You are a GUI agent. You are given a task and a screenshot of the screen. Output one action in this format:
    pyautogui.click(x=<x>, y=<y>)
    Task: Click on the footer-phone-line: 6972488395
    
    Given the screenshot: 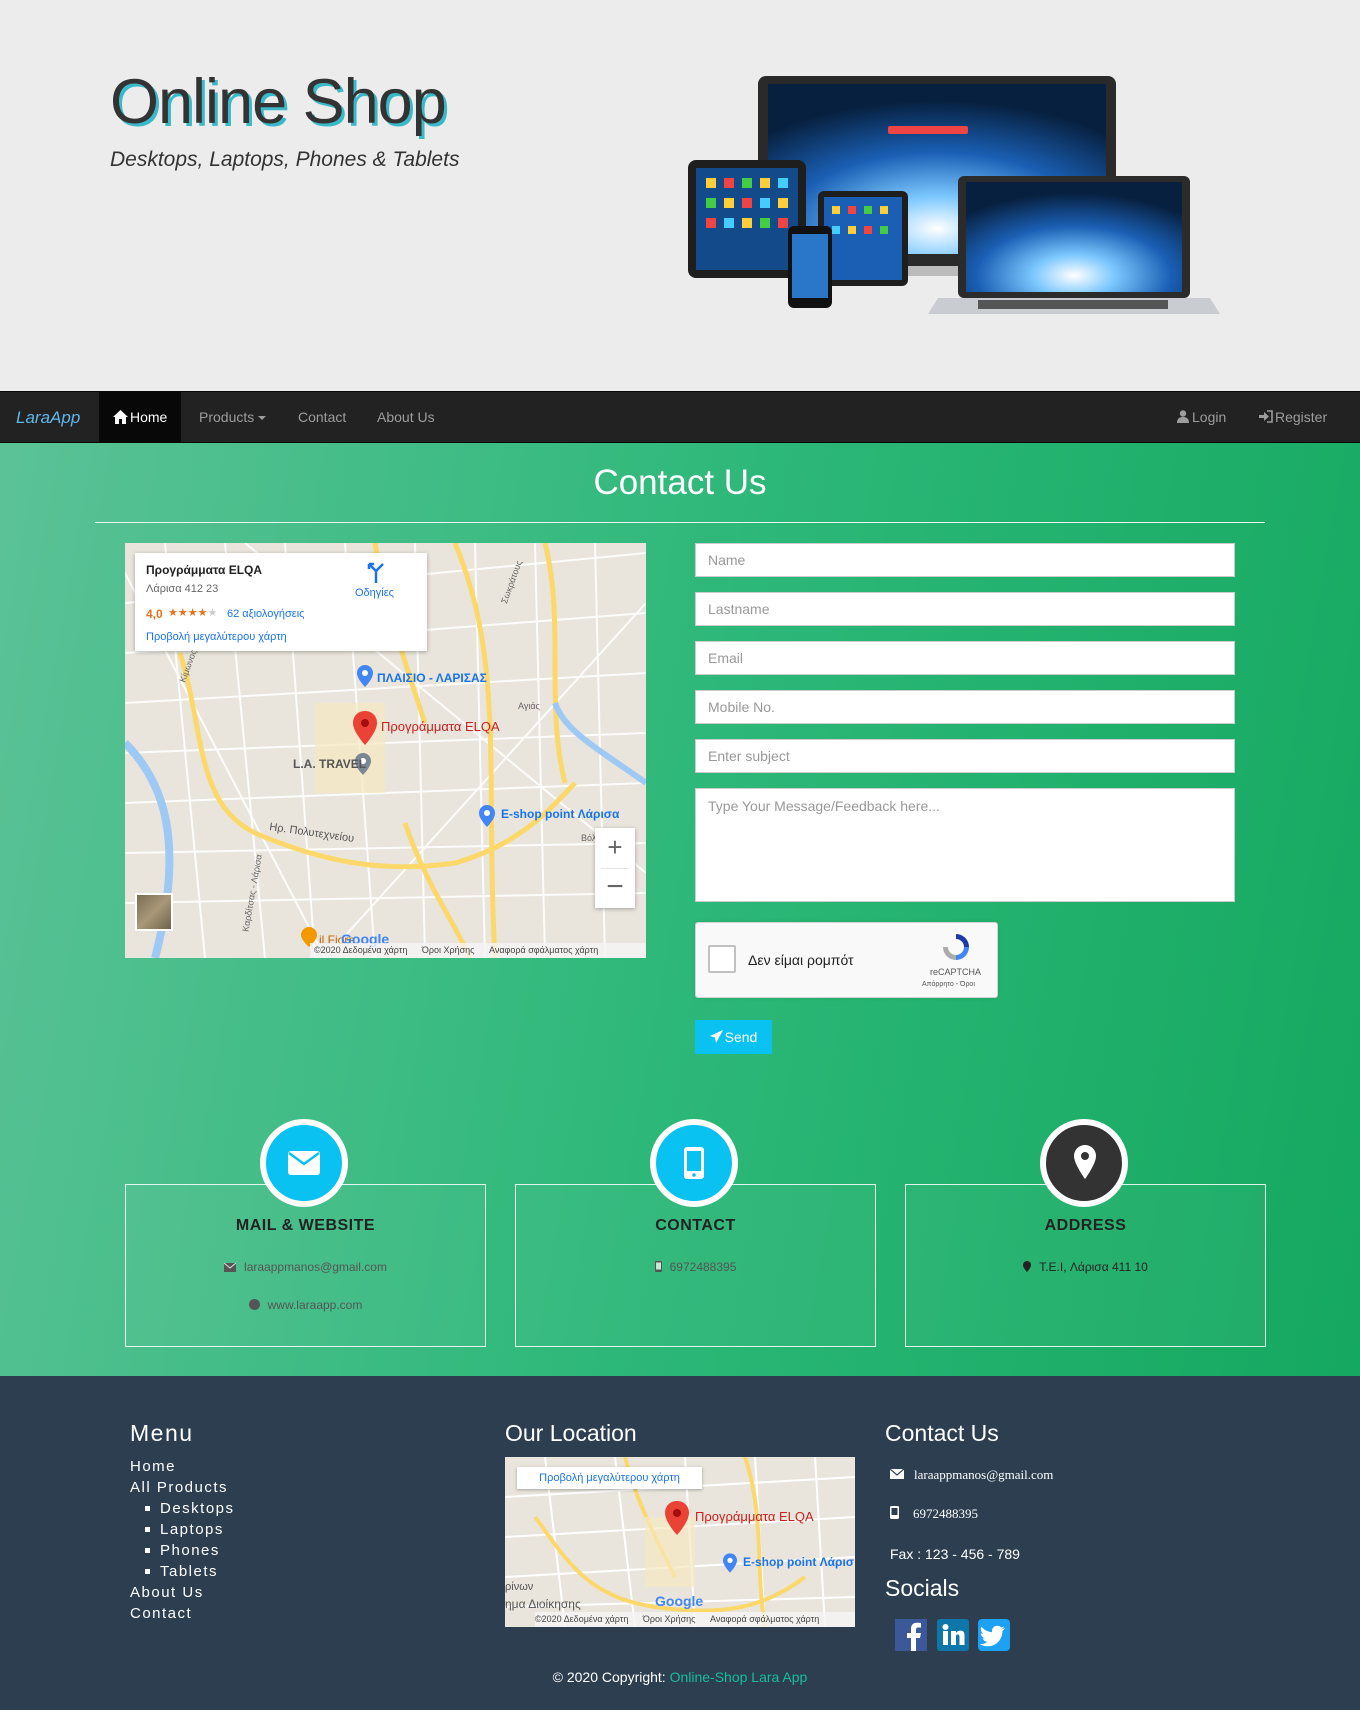 What is the action you would take?
    pyautogui.click(x=934, y=1514)
    